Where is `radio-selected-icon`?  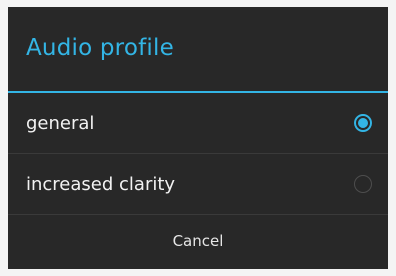 radio-selected-icon is located at coordinates (363, 123).